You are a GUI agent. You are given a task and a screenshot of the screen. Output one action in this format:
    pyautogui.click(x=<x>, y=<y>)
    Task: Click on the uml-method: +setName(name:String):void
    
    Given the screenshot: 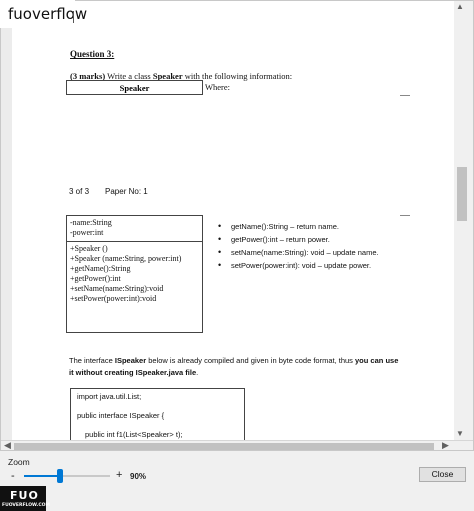 What is the action you would take?
    pyautogui.click(x=117, y=288)
    